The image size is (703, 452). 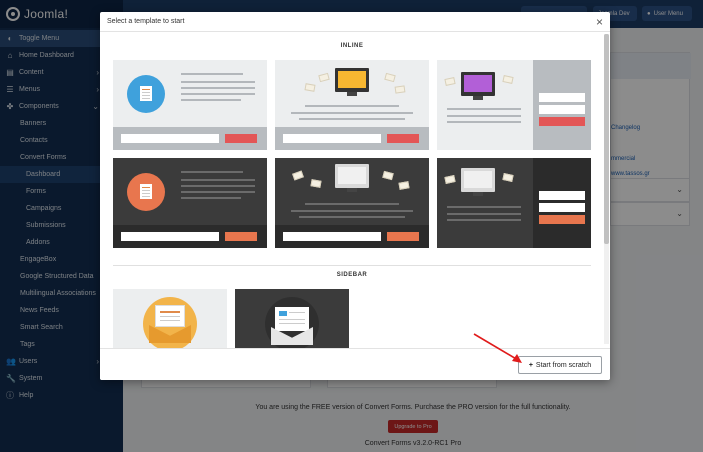 What do you see at coordinates (352, 265) in the screenshot?
I see `section-divider` at bounding box center [352, 265].